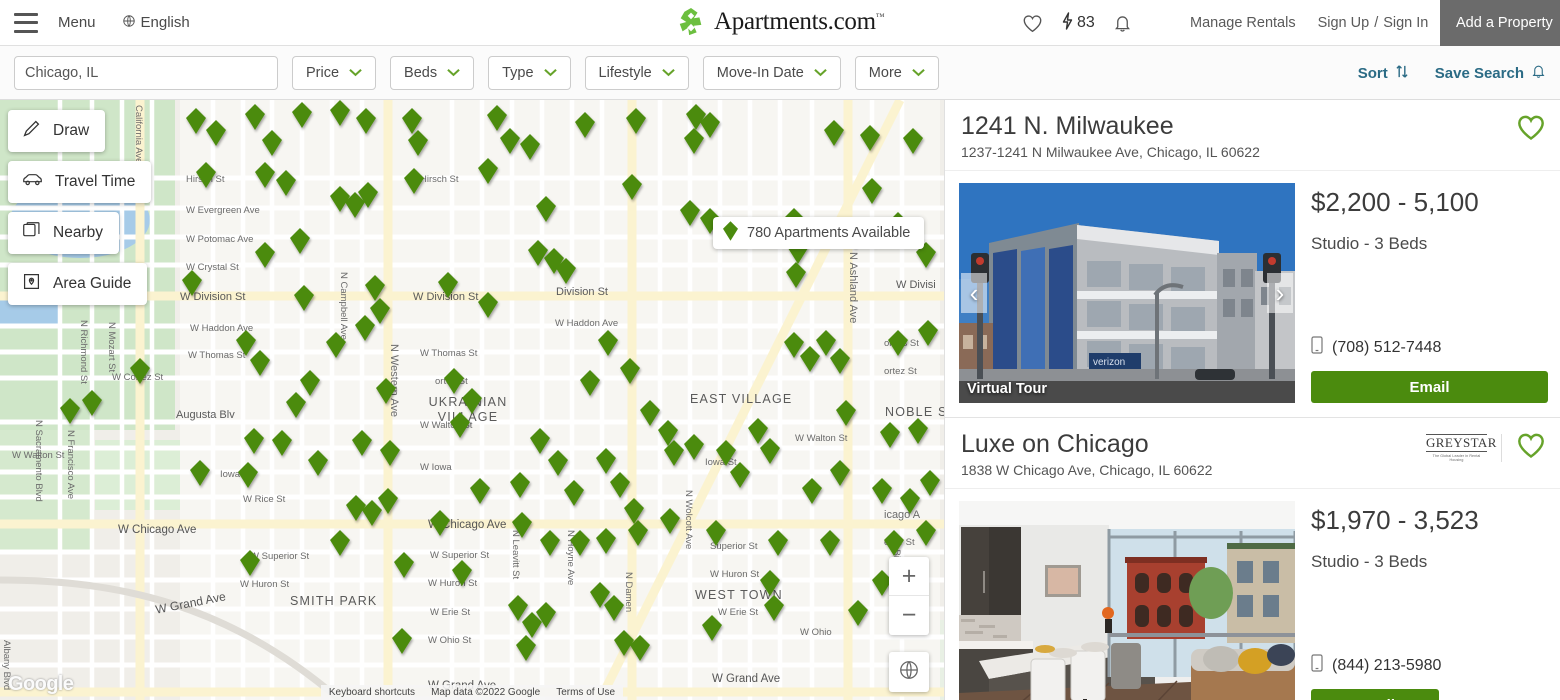  I want to click on language-selector: English, so click(156, 23).